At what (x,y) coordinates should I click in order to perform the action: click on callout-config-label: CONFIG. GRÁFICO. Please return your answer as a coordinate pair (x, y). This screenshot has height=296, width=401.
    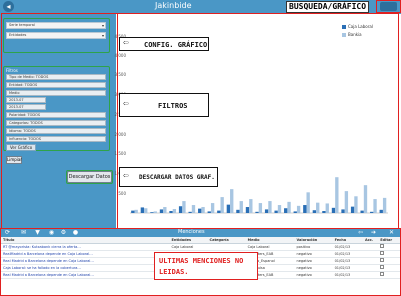
    Looking at the image, I should click on (176, 45).